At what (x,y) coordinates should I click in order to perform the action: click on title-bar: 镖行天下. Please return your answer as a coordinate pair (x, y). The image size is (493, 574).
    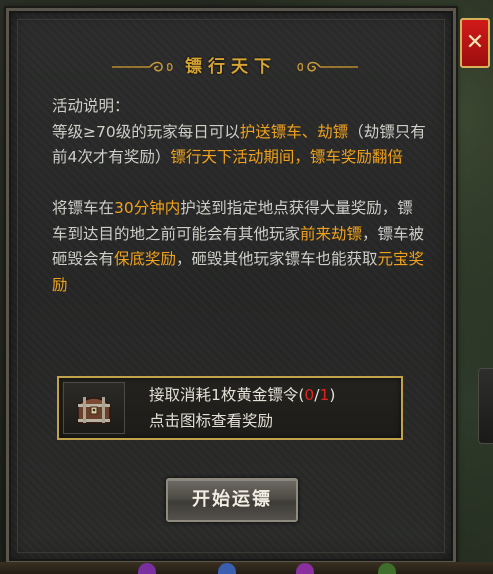
    Looking at the image, I should click on (231, 67).